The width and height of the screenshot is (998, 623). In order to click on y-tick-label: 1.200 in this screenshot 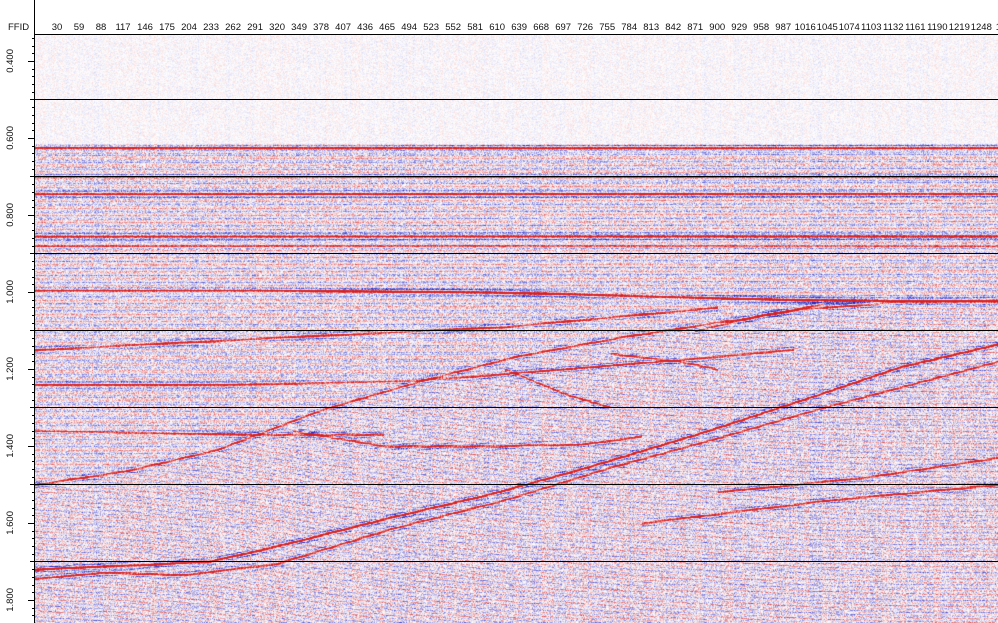, I will do `click(10, 369)`.